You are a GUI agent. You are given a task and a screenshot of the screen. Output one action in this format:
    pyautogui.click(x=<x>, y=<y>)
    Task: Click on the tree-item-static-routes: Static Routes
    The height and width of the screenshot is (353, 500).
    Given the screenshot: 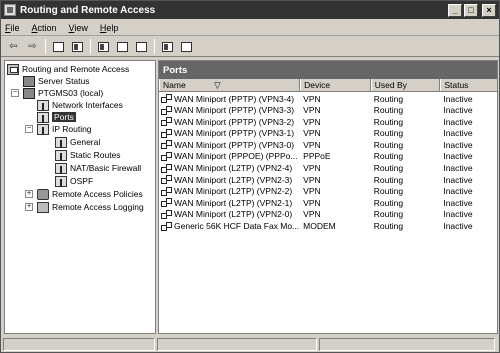 What is the action you would take?
    pyautogui.click(x=88, y=155)
    